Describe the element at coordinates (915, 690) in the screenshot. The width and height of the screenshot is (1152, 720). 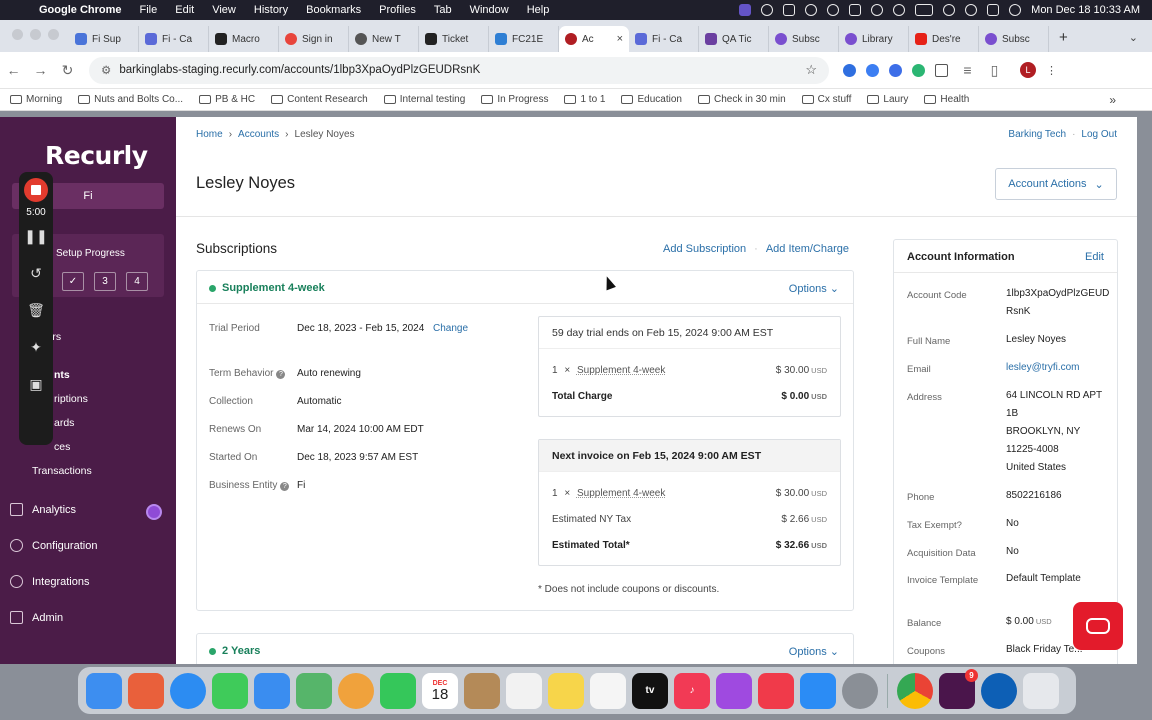
I see `chrome-icon` at that location.